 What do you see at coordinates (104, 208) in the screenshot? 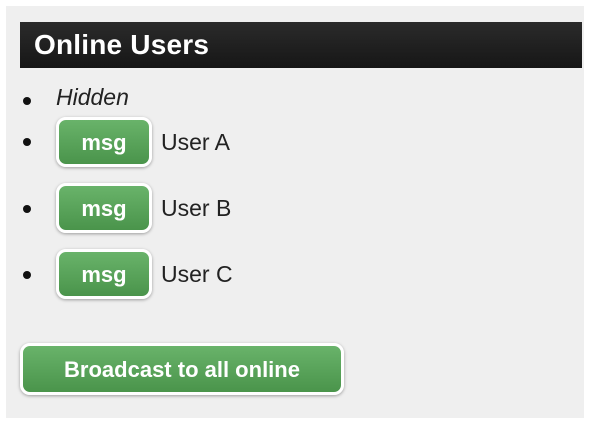
I see `msg-button-user-b: msg` at bounding box center [104, 208].